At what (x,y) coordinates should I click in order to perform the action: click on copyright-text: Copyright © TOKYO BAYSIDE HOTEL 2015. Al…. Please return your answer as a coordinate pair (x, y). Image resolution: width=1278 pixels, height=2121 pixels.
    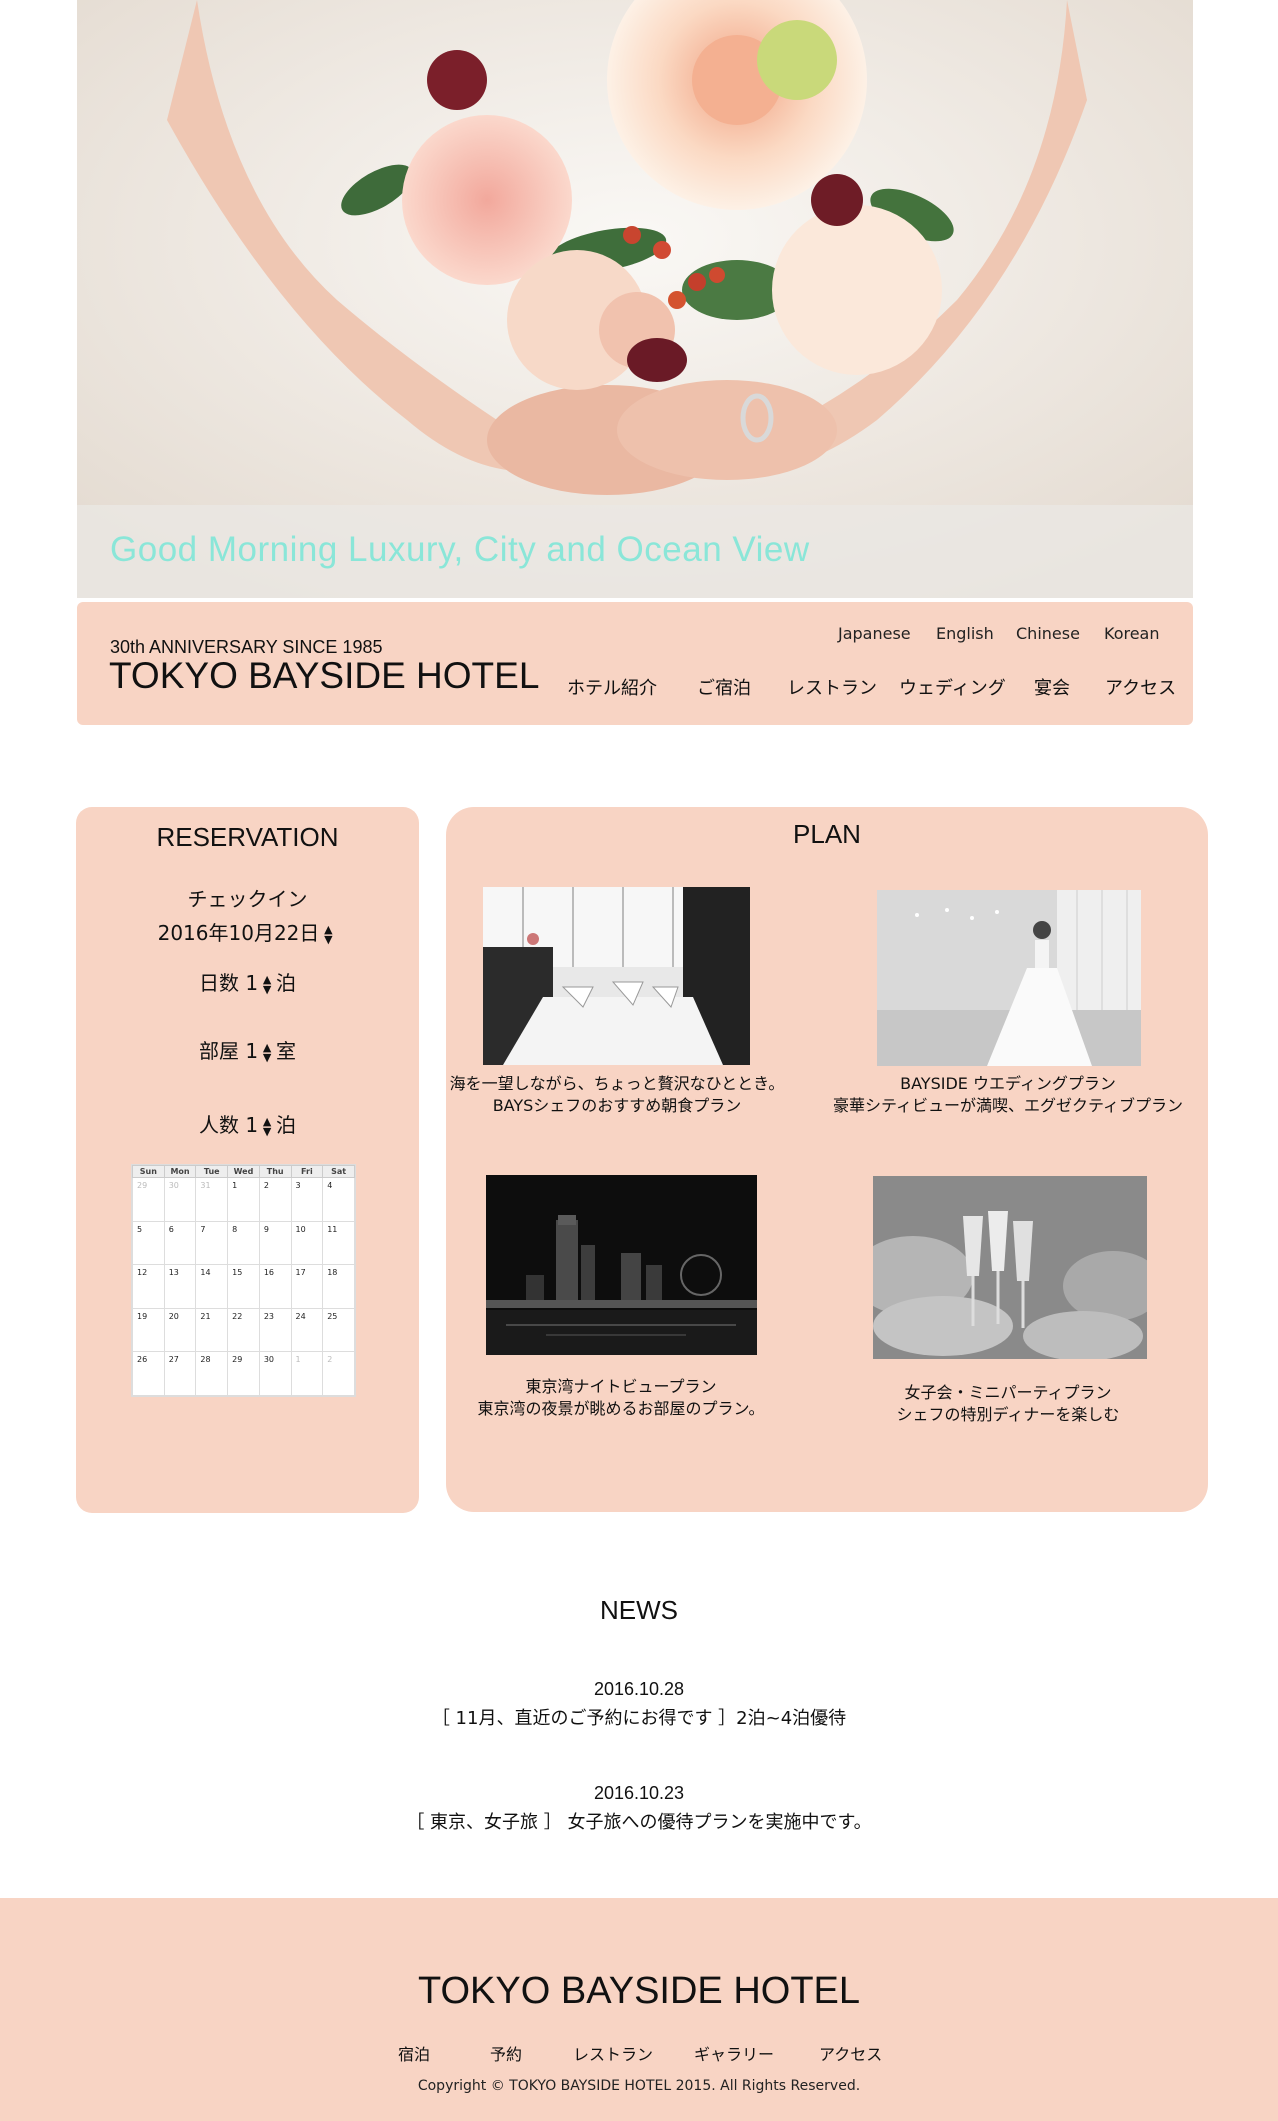
    Looking at the image, I should click on (639, 2086).